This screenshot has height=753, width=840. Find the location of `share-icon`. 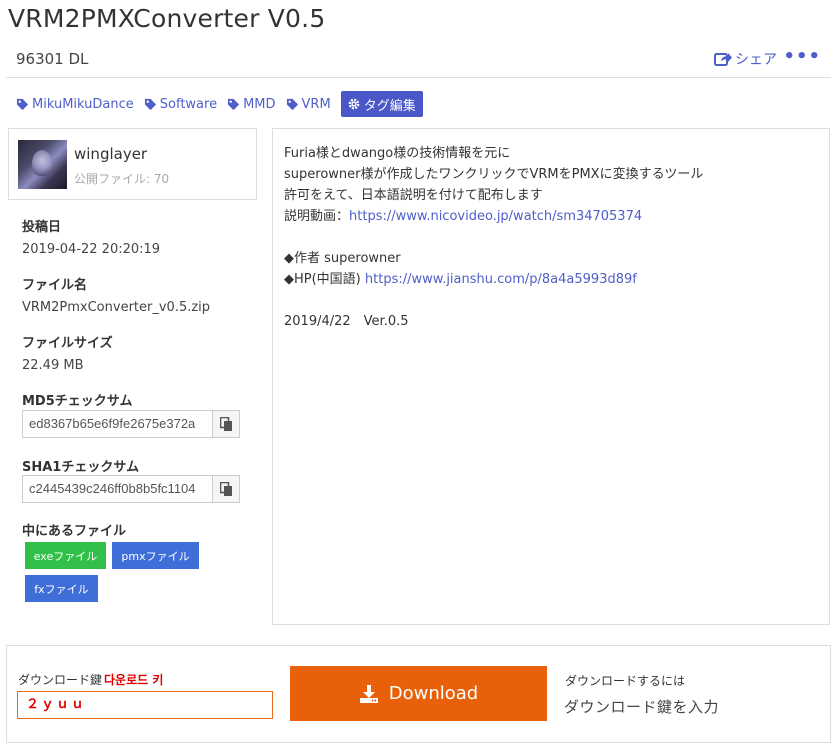

share-icon is located at coordinates (723, 59).